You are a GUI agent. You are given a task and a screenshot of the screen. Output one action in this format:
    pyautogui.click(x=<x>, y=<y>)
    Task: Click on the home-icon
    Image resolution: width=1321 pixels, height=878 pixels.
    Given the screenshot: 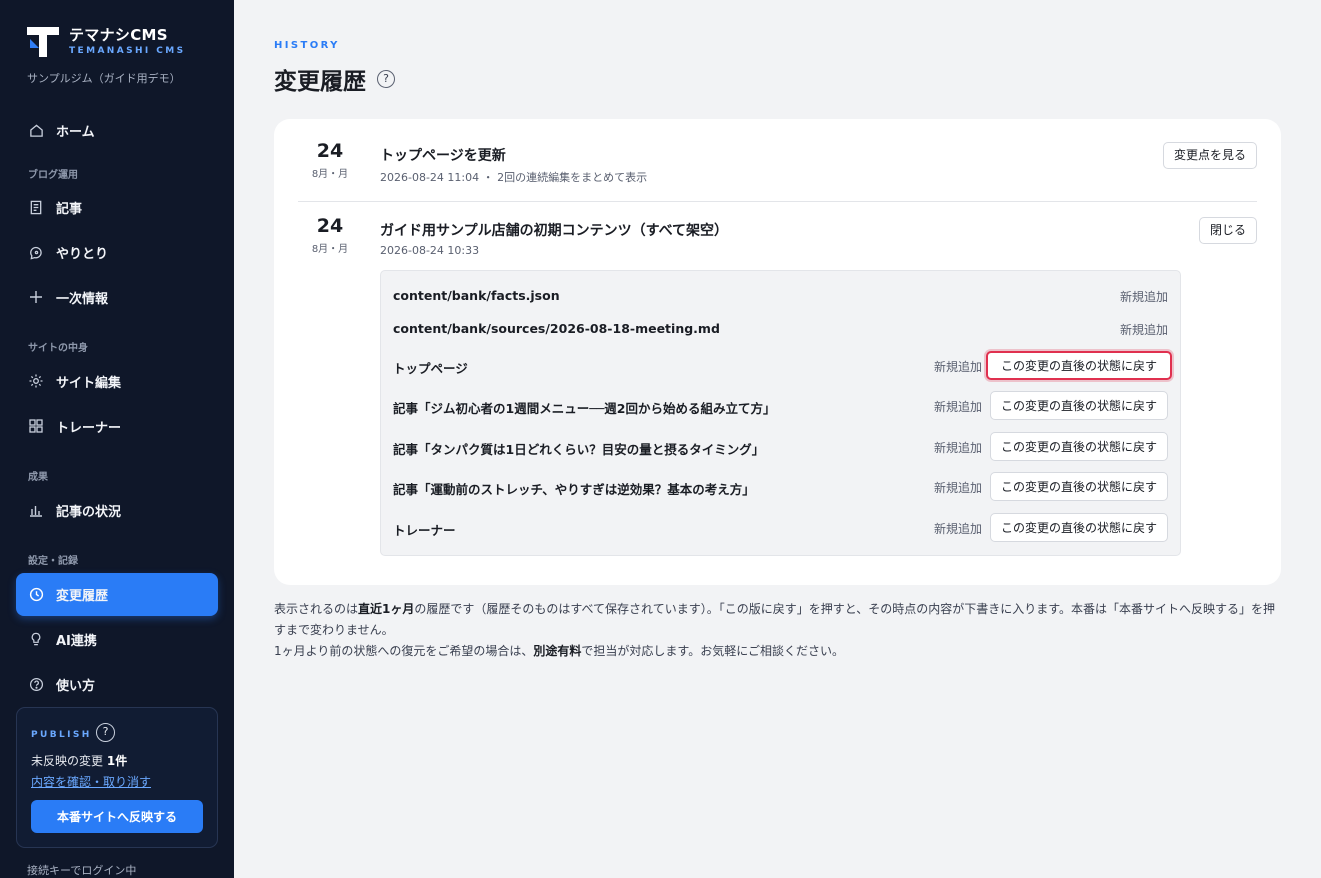 What is the action you would take?
    pyautogui.click(x=36, y=130)
    